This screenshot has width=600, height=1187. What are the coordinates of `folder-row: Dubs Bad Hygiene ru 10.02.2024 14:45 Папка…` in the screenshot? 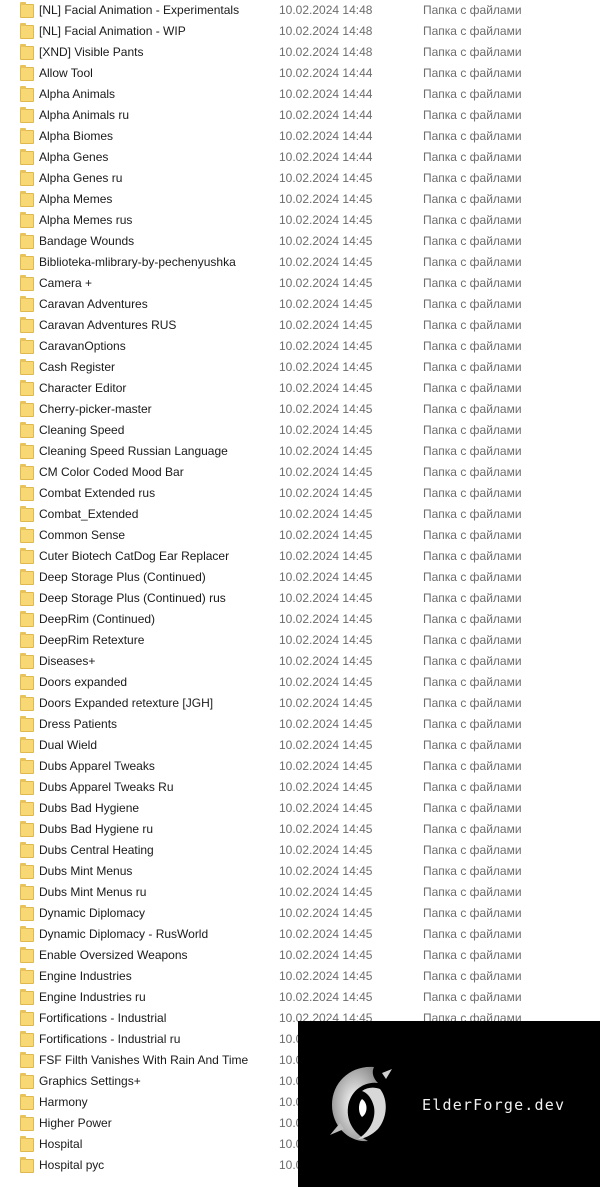 It's located at (300, 829).